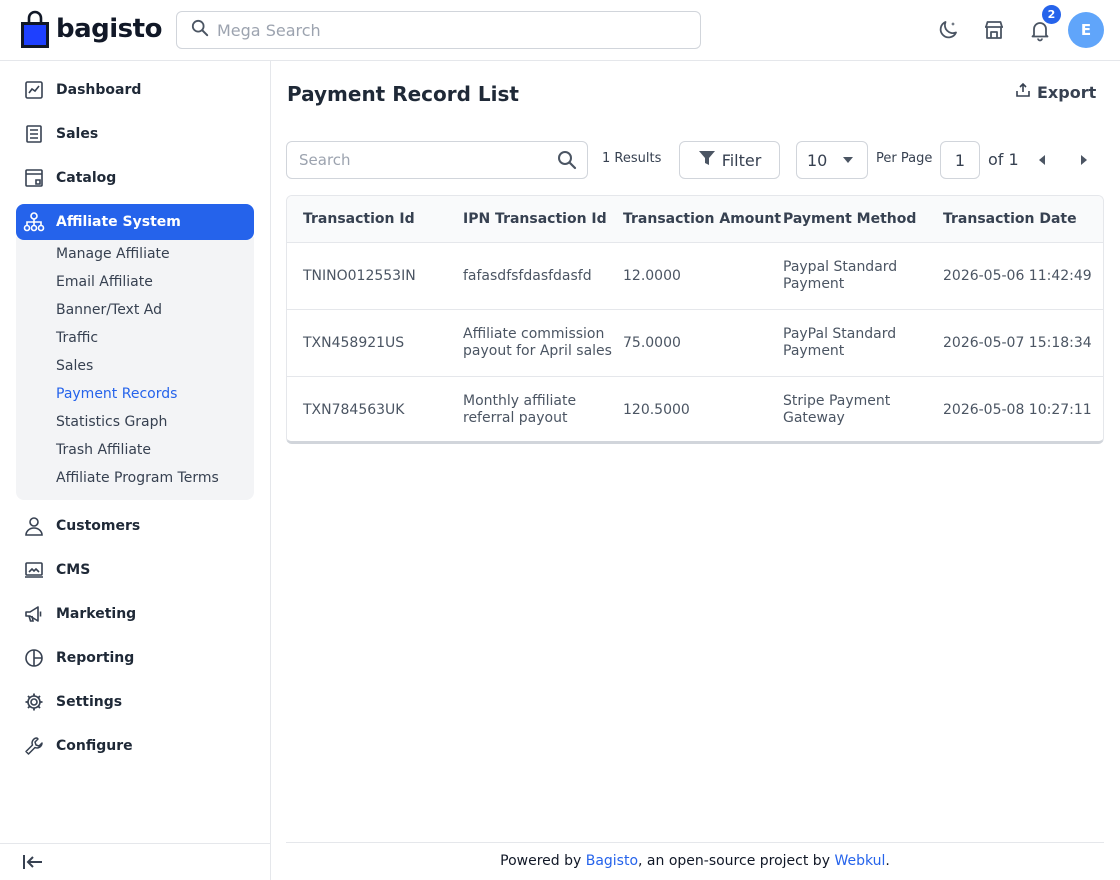 Image resolution: width=1120 pixels, height=880 pixels. Describe the element at coordinates (354, 343) in the screenshot. I see `transaction-id-cell: TXN458921US` at that location.